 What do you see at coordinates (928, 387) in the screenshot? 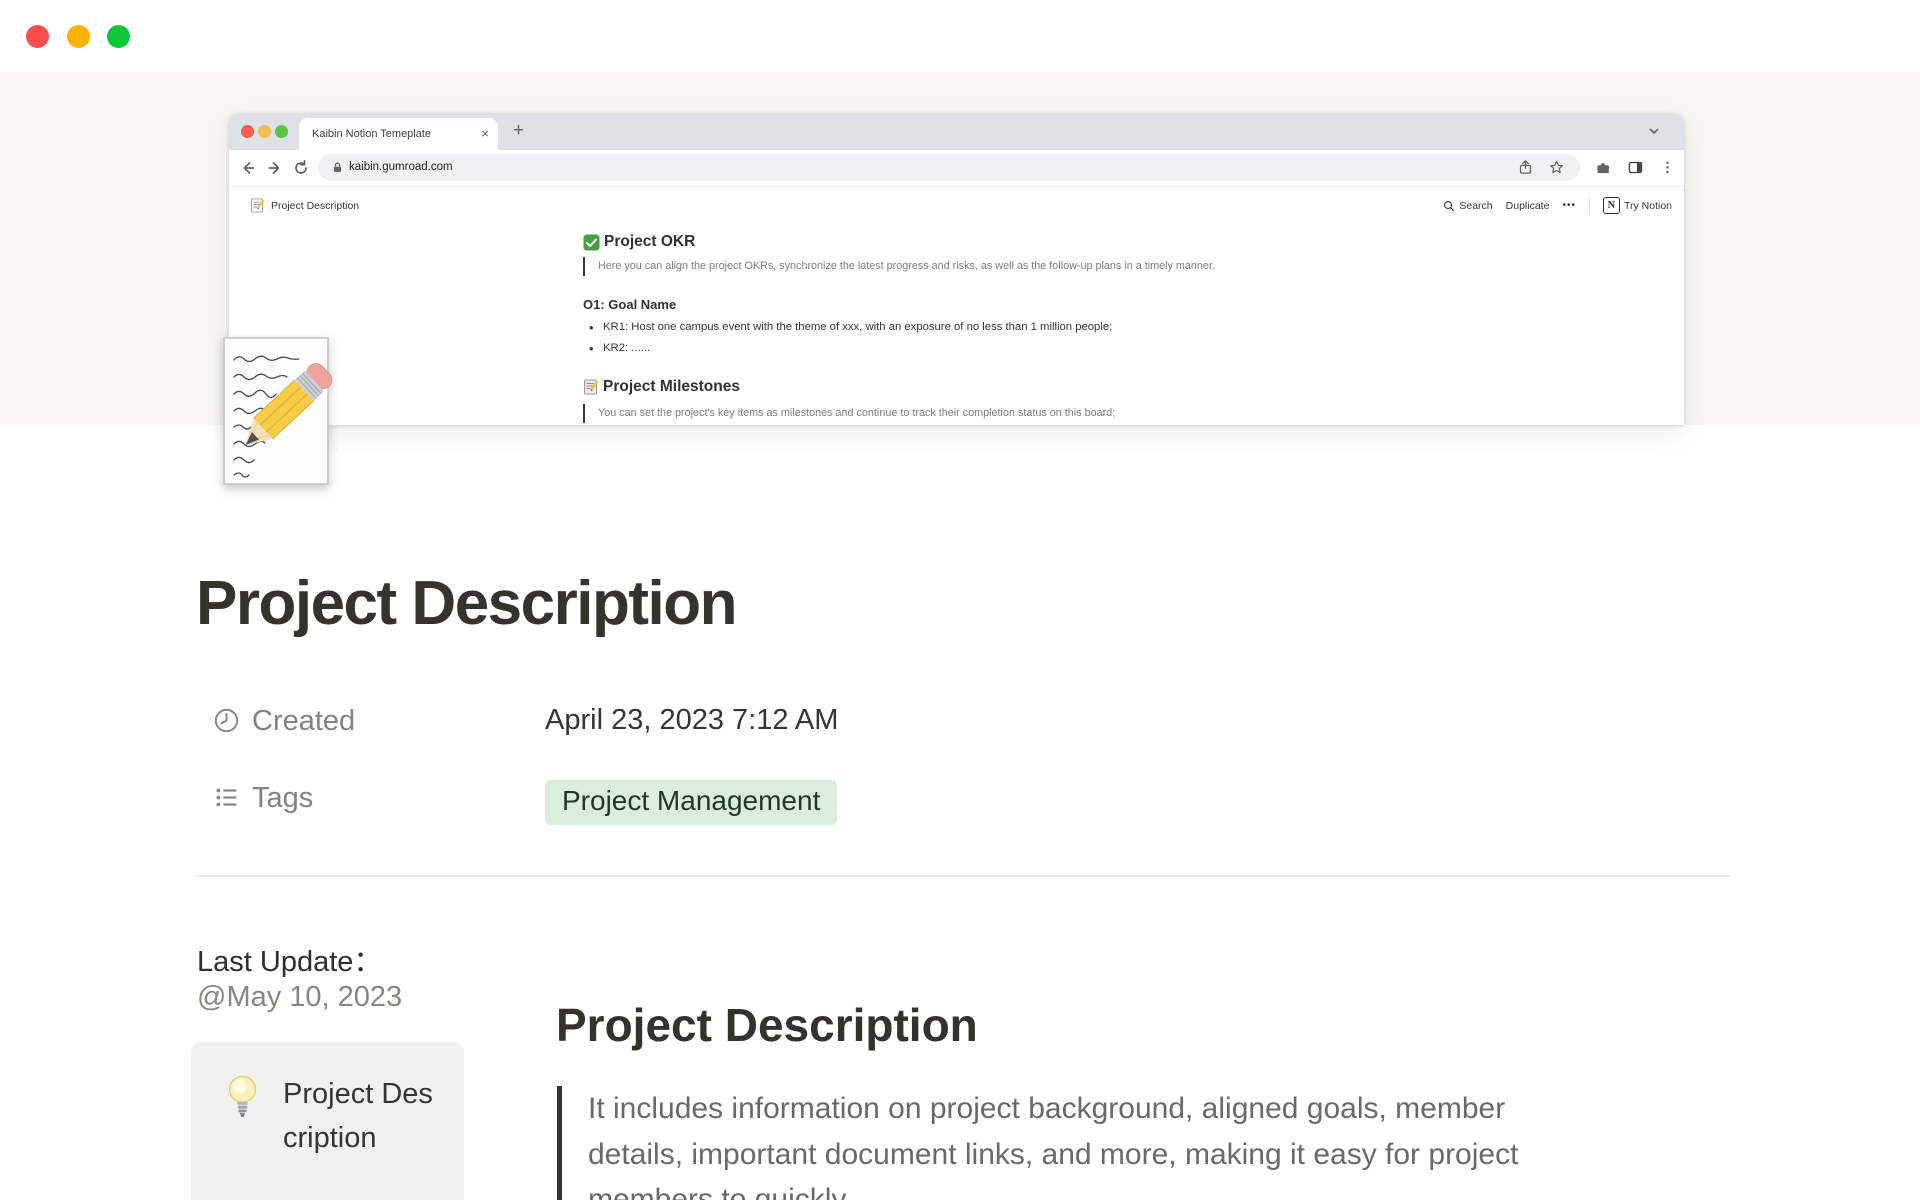
I see `milestones-heading: Project Milestones` at bounding box center [928, 387].